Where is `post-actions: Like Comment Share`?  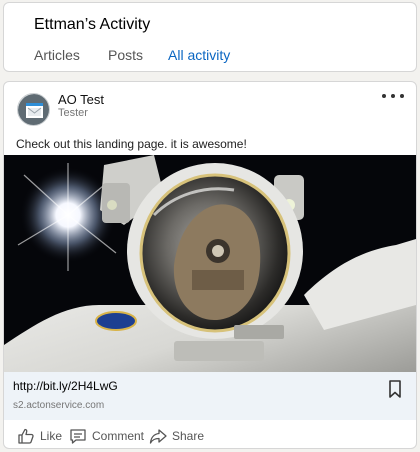
post-actions: Like Comment Share is located at coordinates (210, 434).